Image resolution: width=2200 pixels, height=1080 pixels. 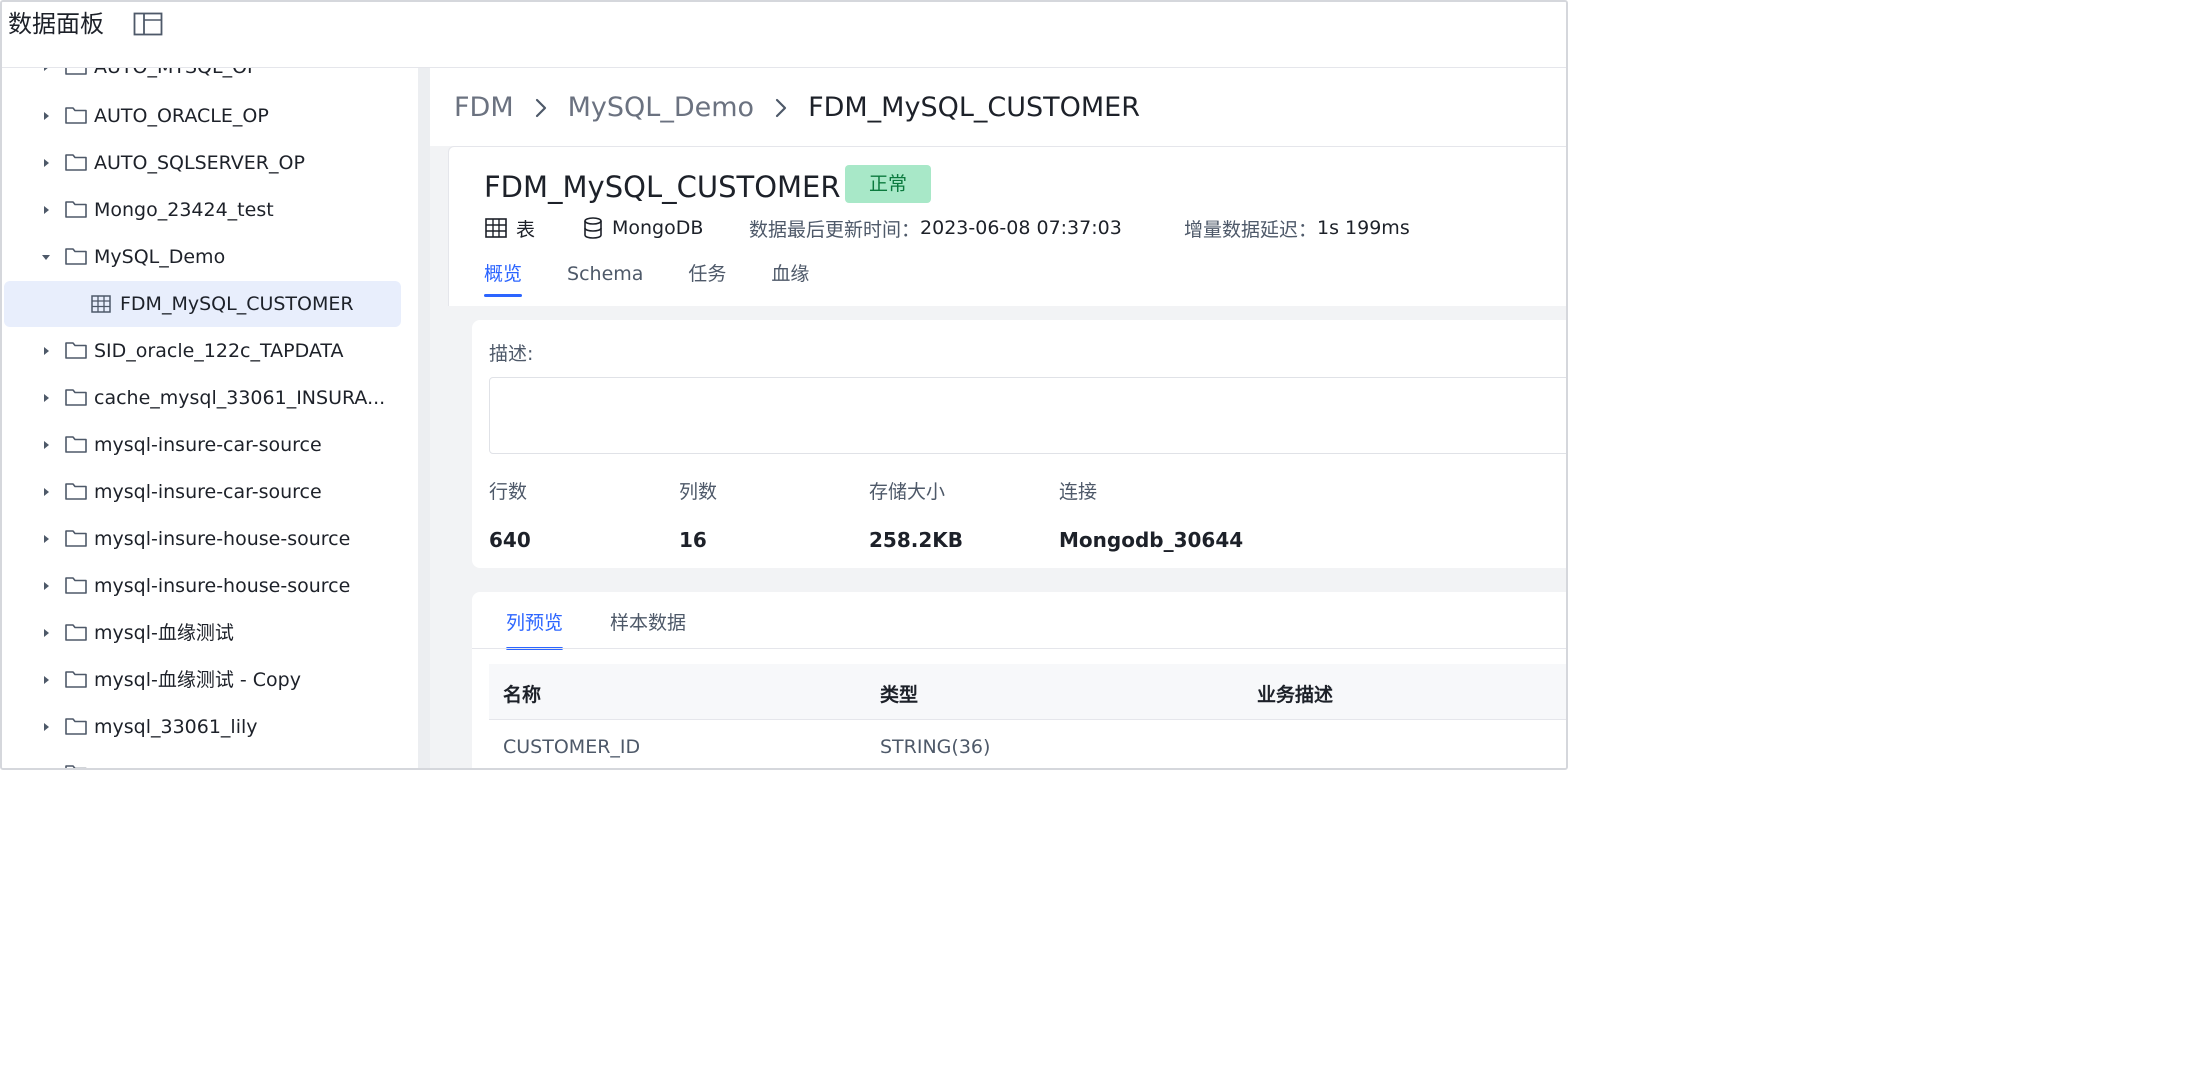 What do you see at coordinates (424, 418) in the screenshot?
I see `sidebar-scrollbar` at bounding box center [424, 418].